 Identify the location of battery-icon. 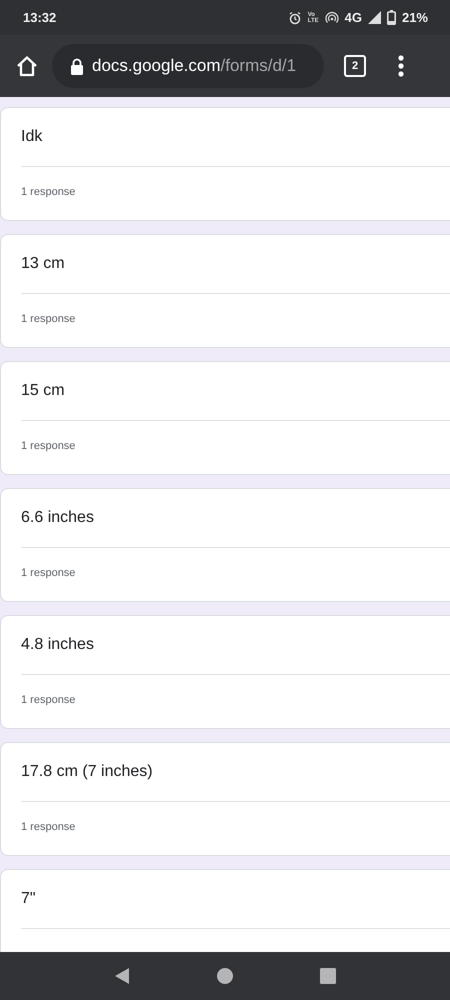
(391, 17).